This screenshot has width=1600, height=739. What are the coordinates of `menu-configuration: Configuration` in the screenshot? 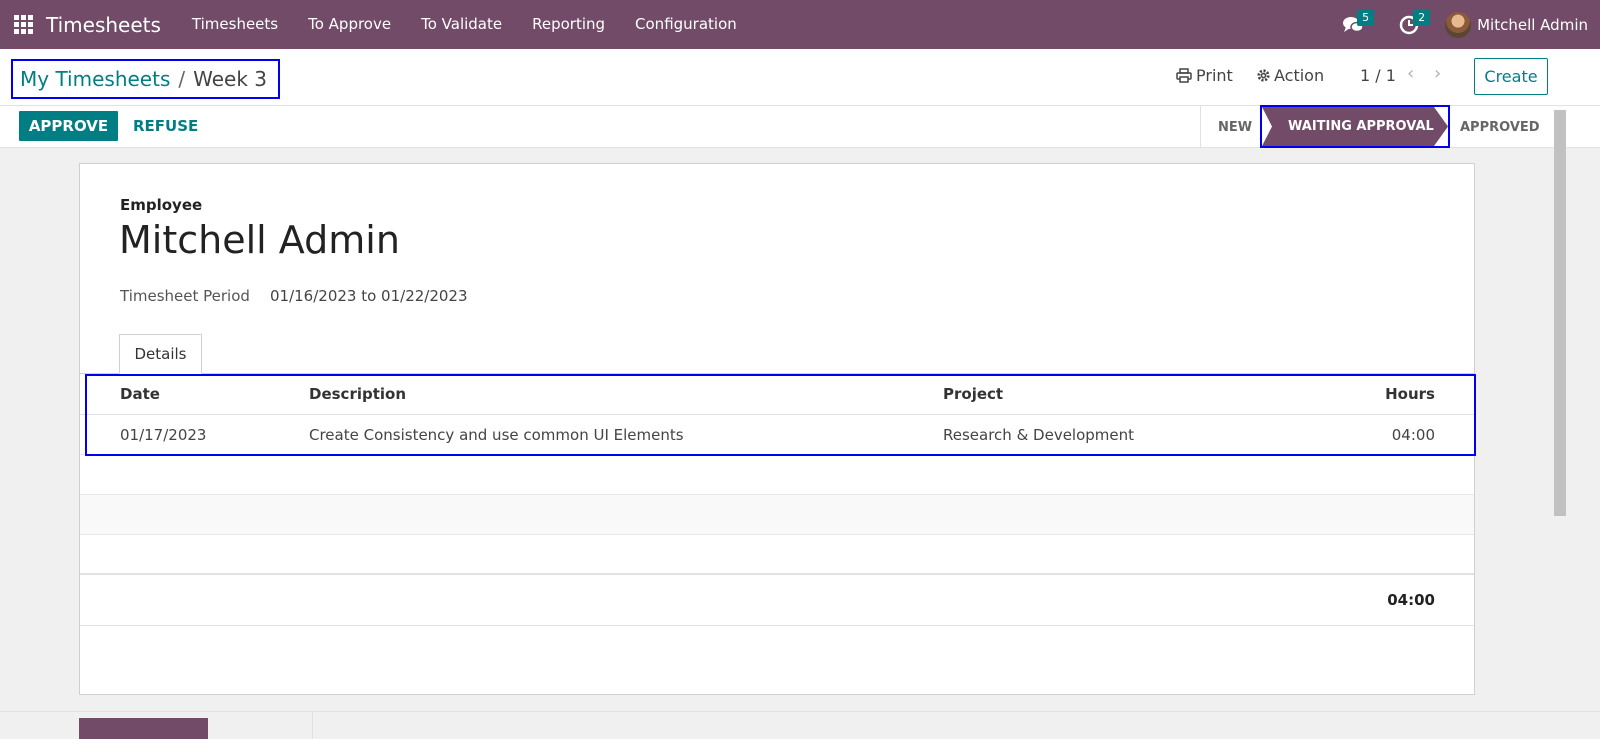 It's located at (686, 24).